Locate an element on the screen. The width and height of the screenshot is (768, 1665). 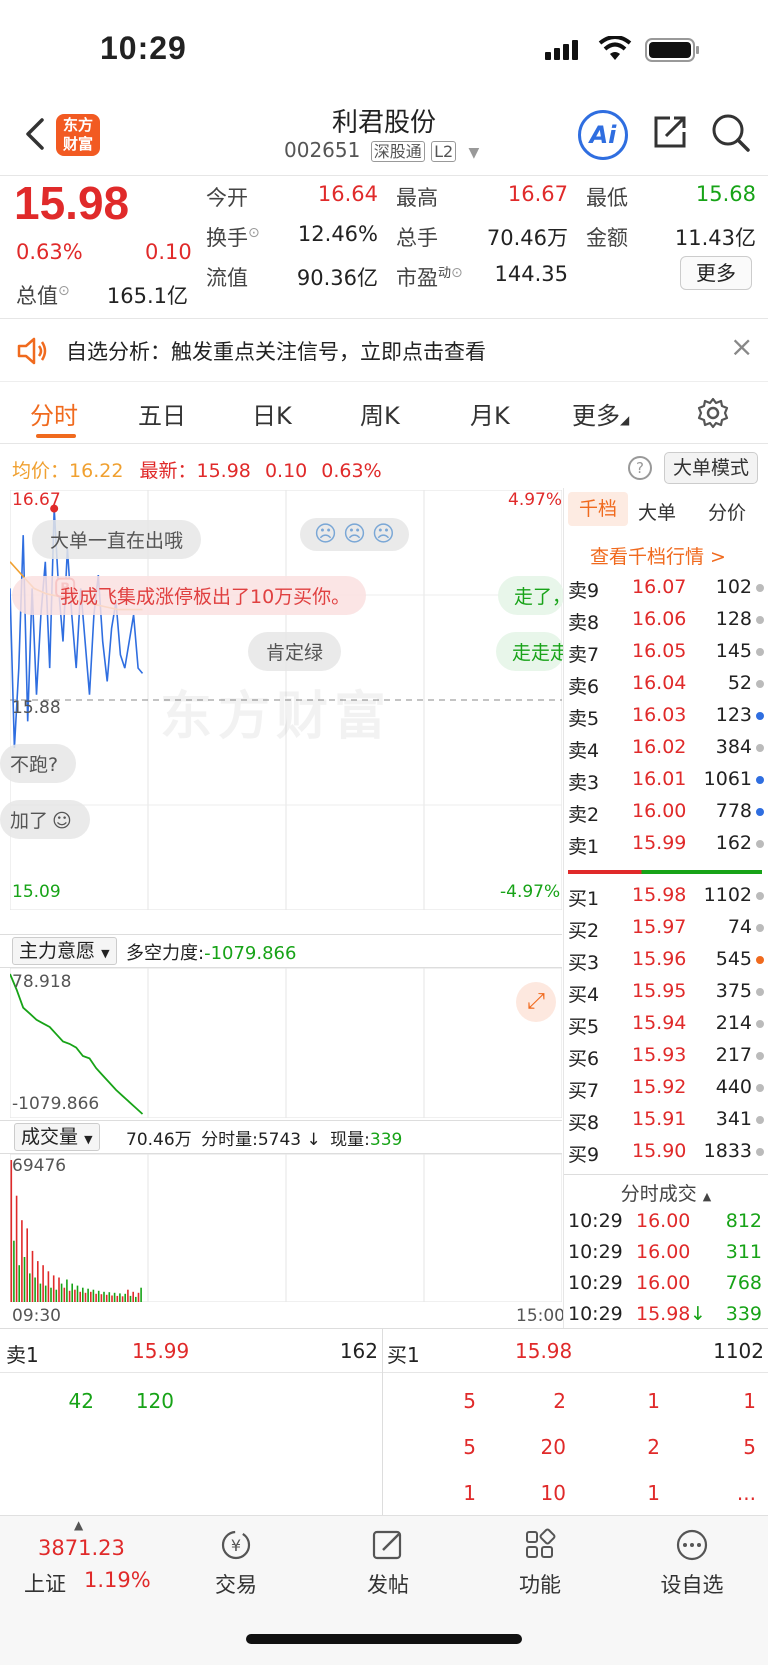
tab-month-k: 月K is located at coordinates (490, 413).